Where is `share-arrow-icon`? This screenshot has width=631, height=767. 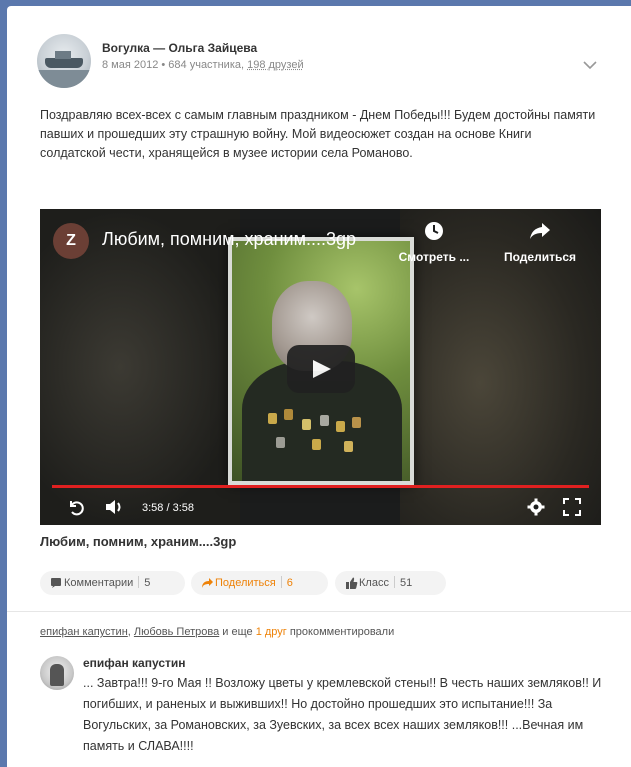
share-arrow-icon is located at coordinates (540, 231).